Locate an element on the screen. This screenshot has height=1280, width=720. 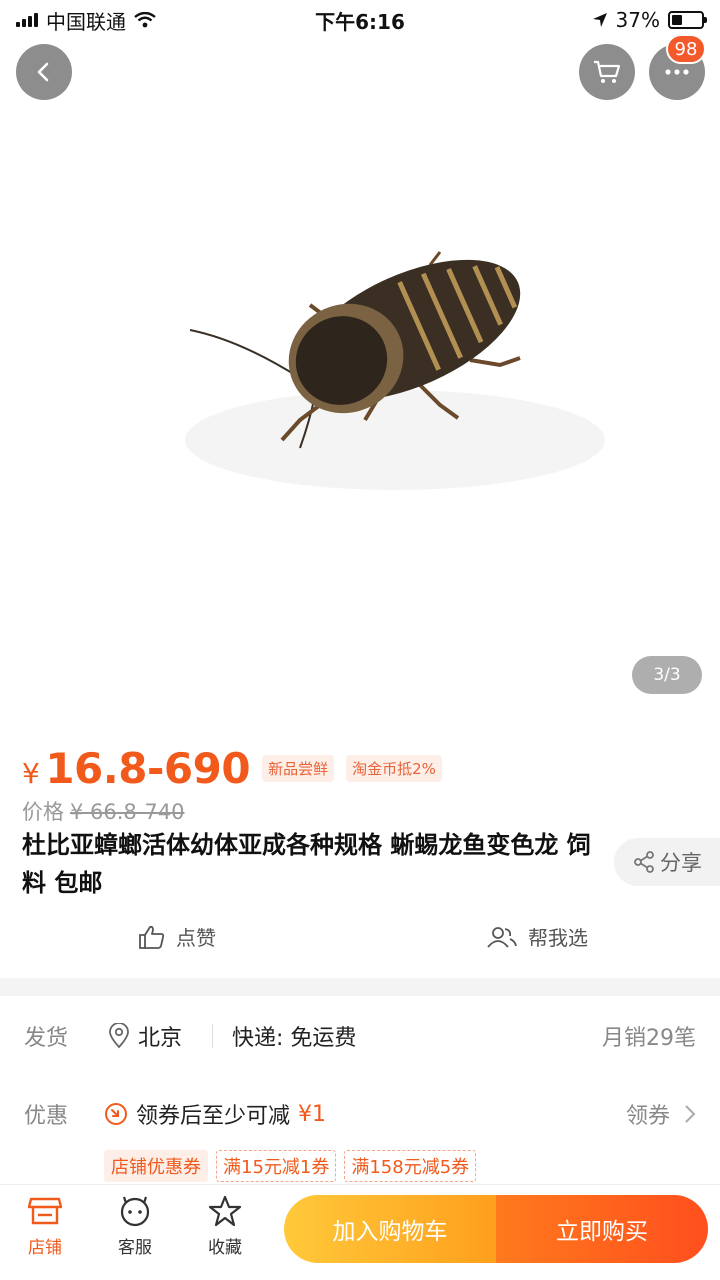
help-choose-button: 帮我选 is located at coordinates (537, 936).